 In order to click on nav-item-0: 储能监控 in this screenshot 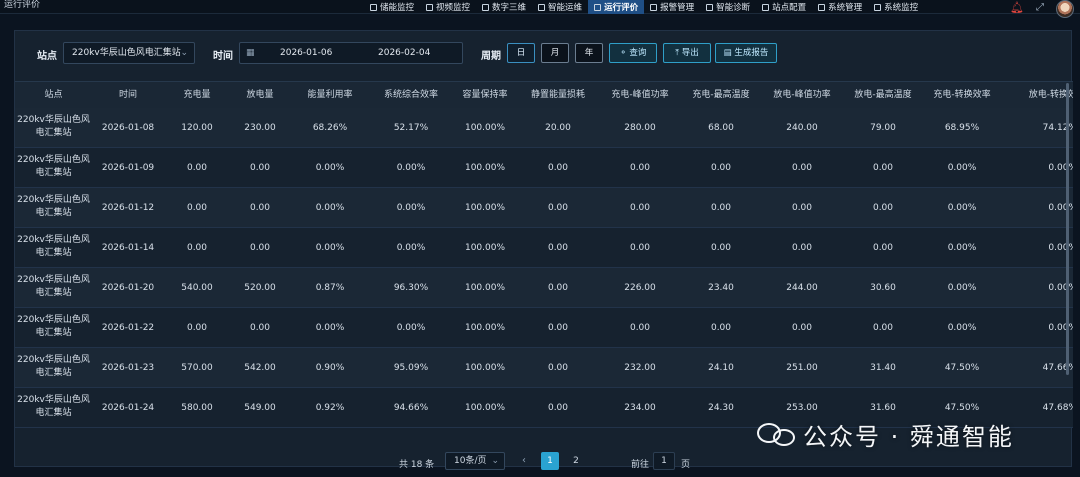, I will do `click(392, 7)`.